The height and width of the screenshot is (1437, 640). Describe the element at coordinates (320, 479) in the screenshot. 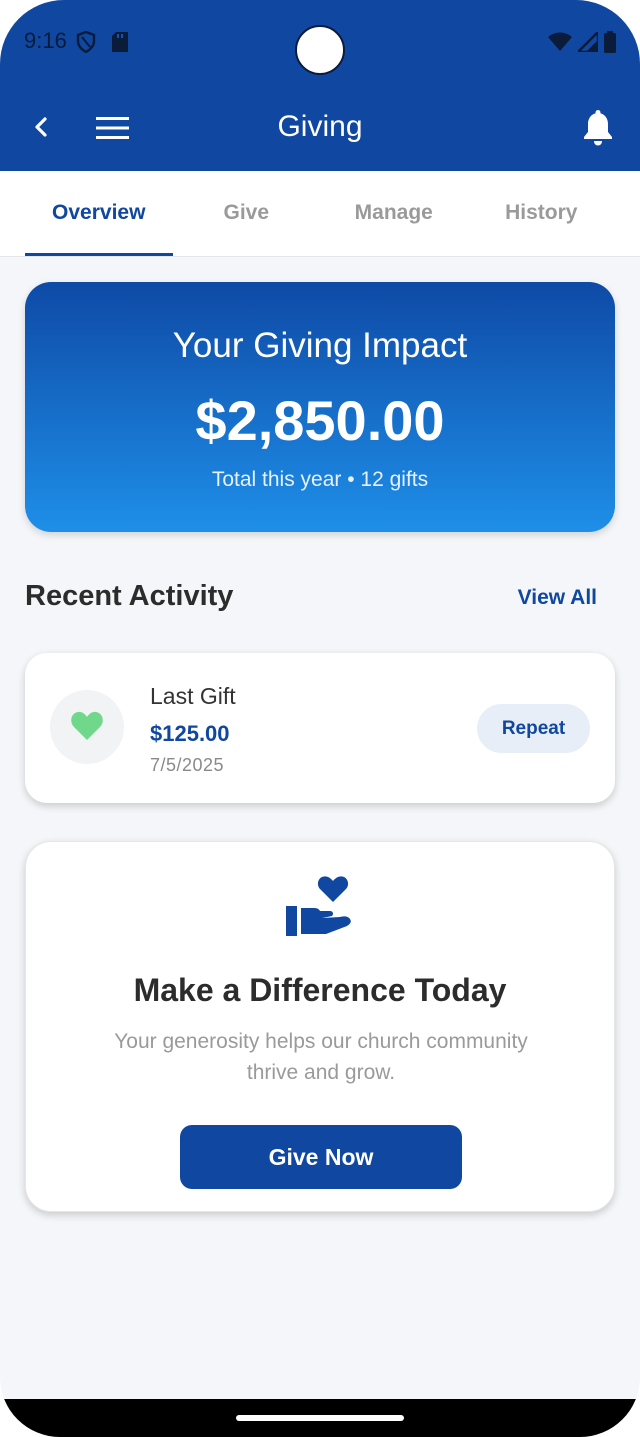

I see `impact-subtitle: Total this year • 12 gifts` at that location.